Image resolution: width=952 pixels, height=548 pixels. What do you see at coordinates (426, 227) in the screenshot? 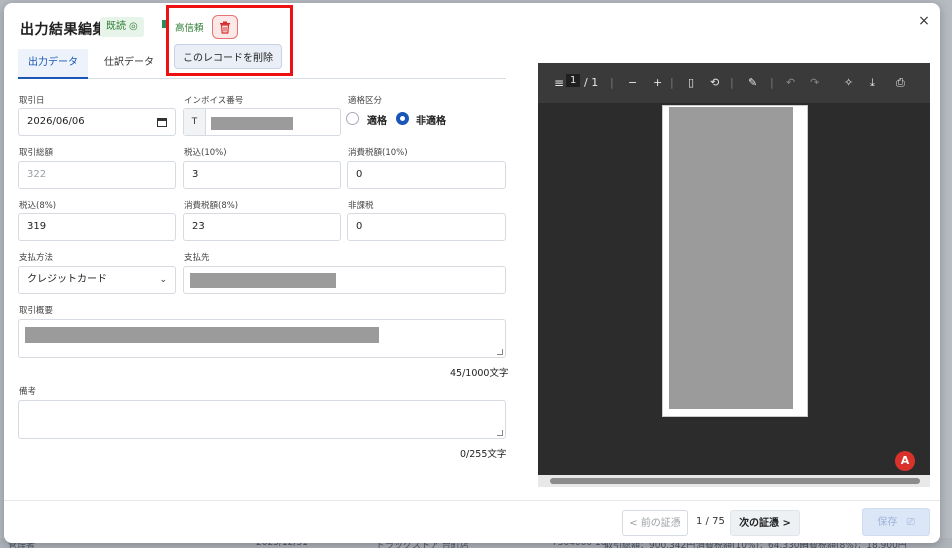
I see `non-taxable-input: 0` at bounding box center [426, 227].